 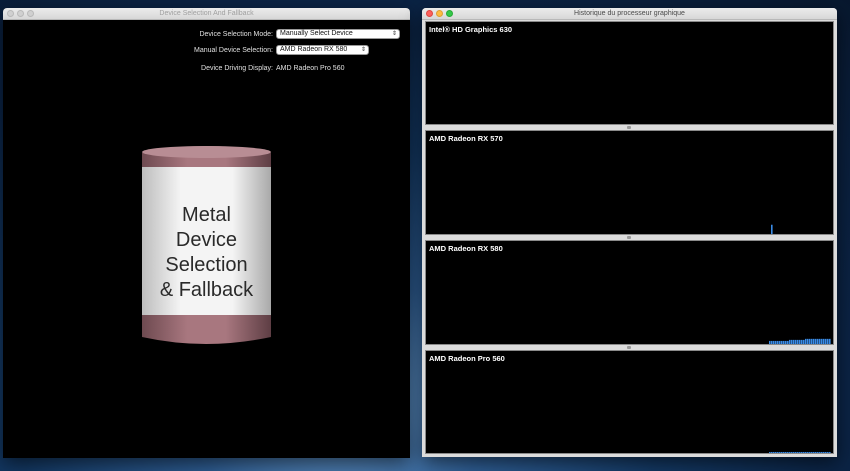 I want to click on can-line: & Fallback, so click(x=206, y=290).